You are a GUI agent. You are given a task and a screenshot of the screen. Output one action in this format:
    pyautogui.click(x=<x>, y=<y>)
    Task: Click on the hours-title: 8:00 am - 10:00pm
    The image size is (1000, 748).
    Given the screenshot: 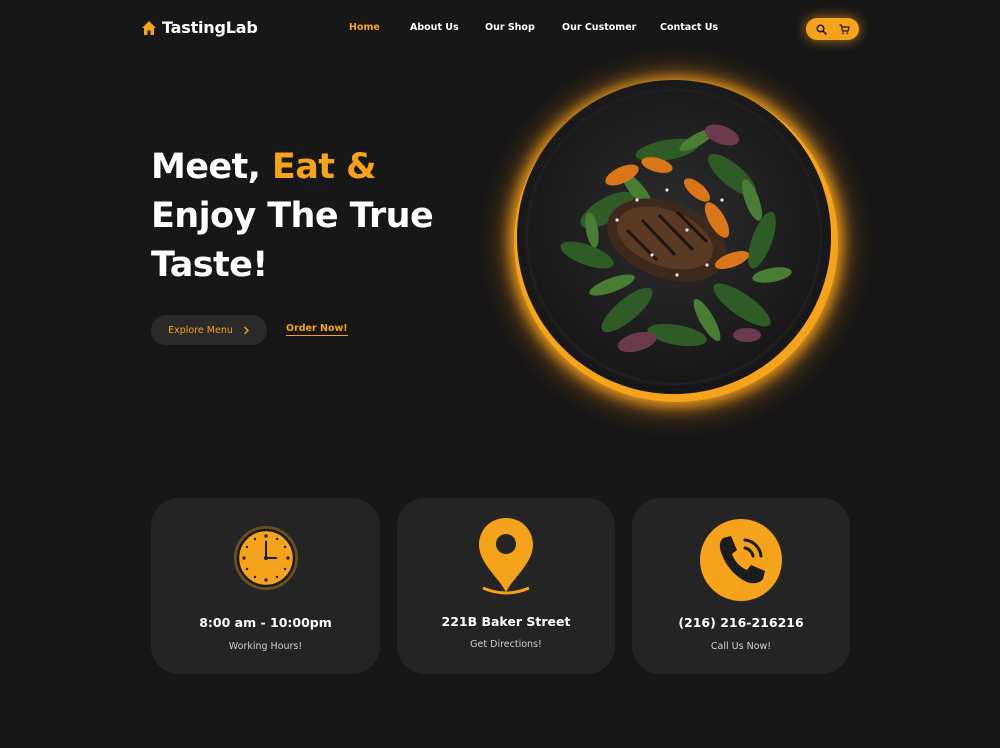 What is the action you would take?
    pyautogui.click(x=265, y=622)
    